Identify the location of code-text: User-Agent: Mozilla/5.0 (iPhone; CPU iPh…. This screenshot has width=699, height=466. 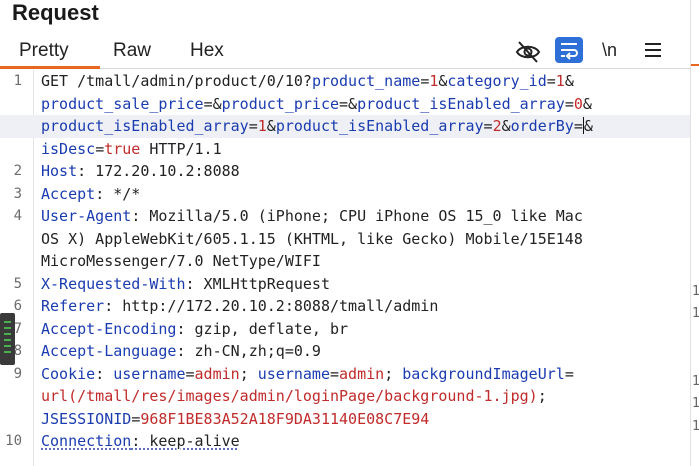
(312, 216).